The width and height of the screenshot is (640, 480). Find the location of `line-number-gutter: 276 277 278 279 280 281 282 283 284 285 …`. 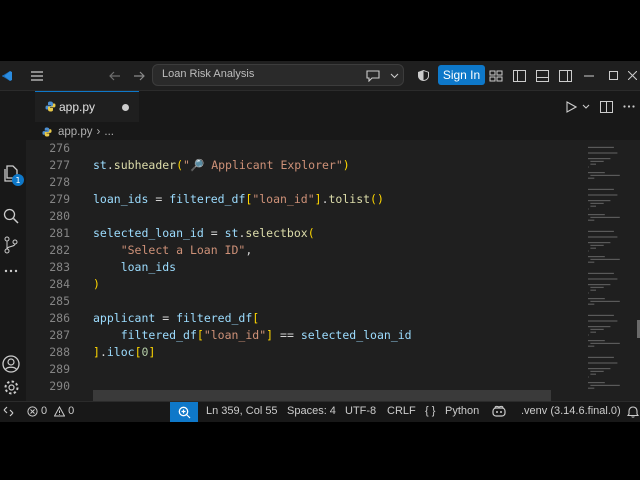

line-number-gutter: 276 277 278 279 280 281 282 283 284 285 … is located at coordinates (49, 270).